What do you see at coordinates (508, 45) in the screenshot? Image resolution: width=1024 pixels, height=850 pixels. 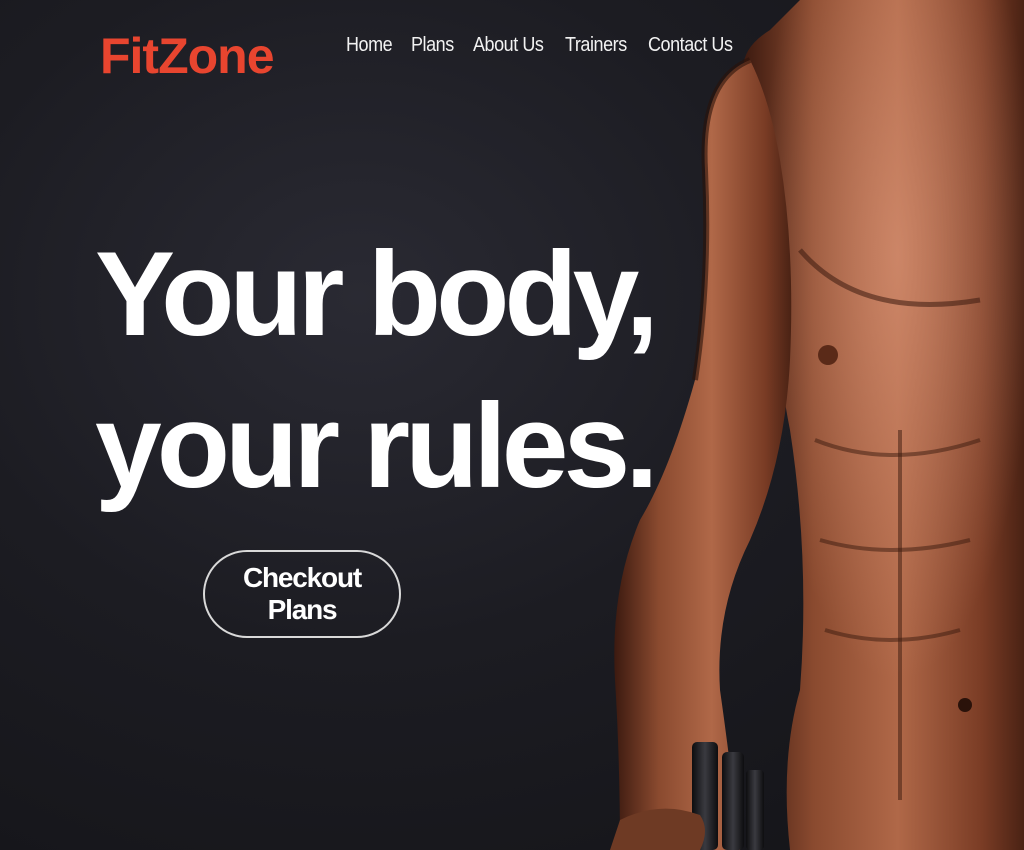 I see `nav-item-about-us: About Us` at bounding box center [508, 45].